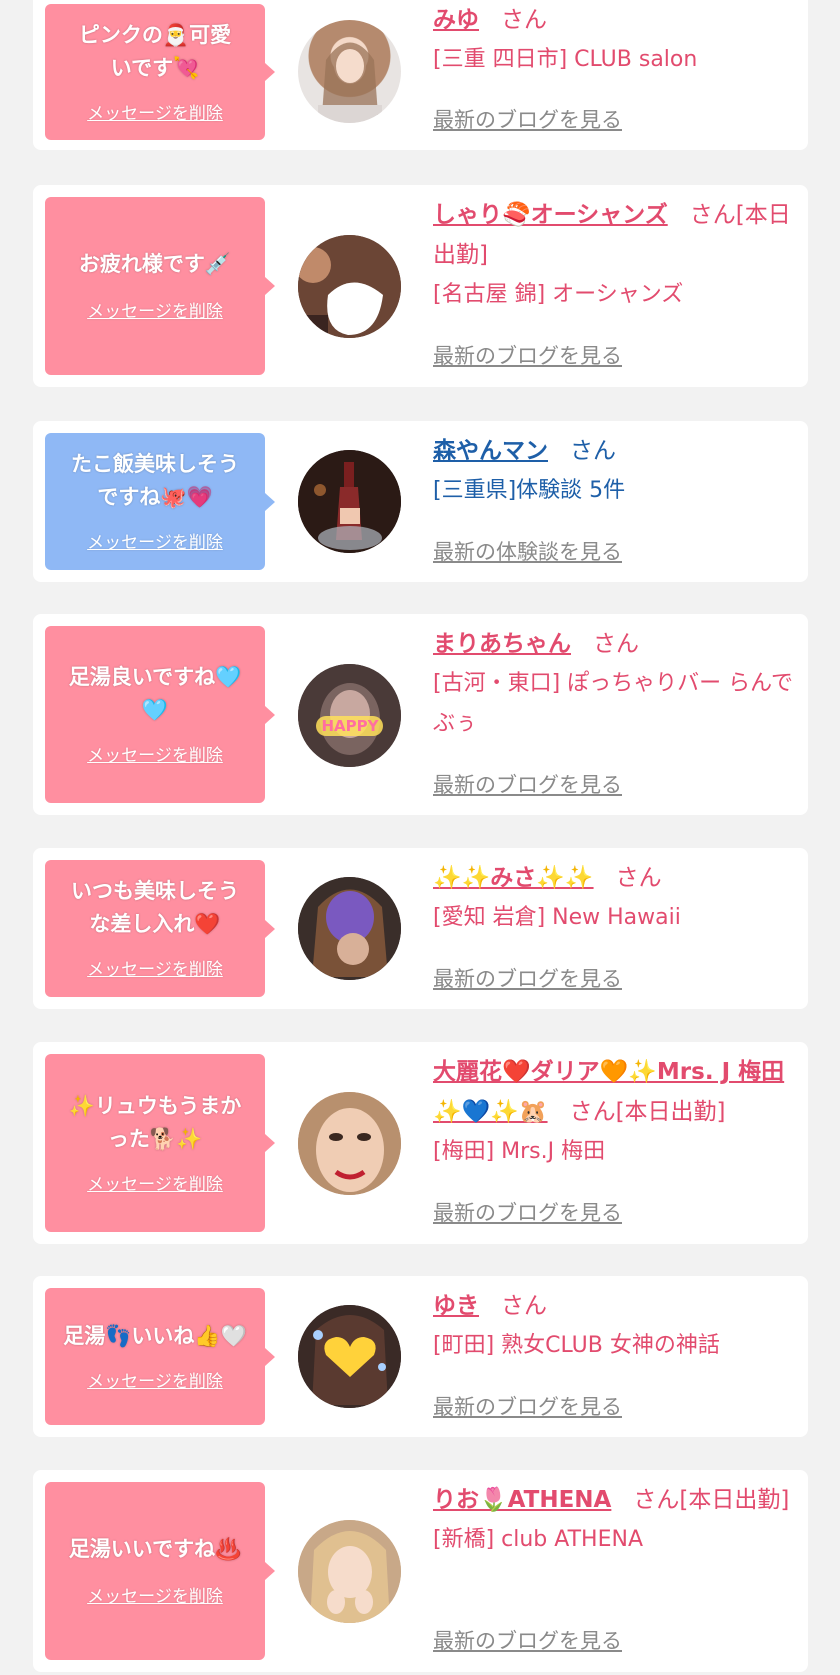 The height and width of the screenshot is (1675, 840). What do you see at coordinates (155, 907) in the screenshot?
I see `message-text: いつも美味しそうな差し入れ❤️` at bounding box center [155, 907].